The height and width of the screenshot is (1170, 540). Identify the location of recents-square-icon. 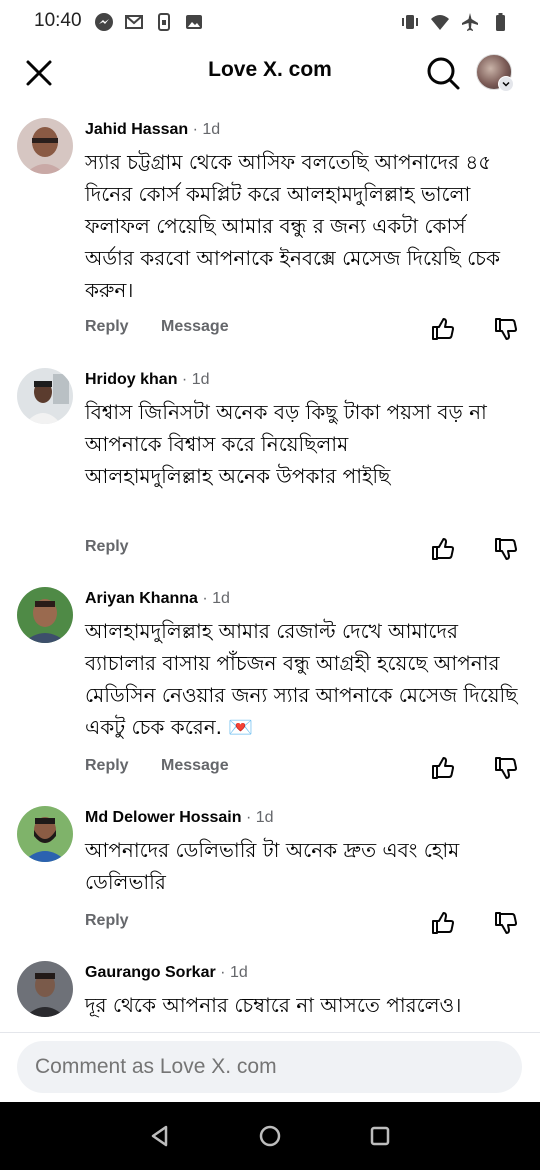
(380, 1136).